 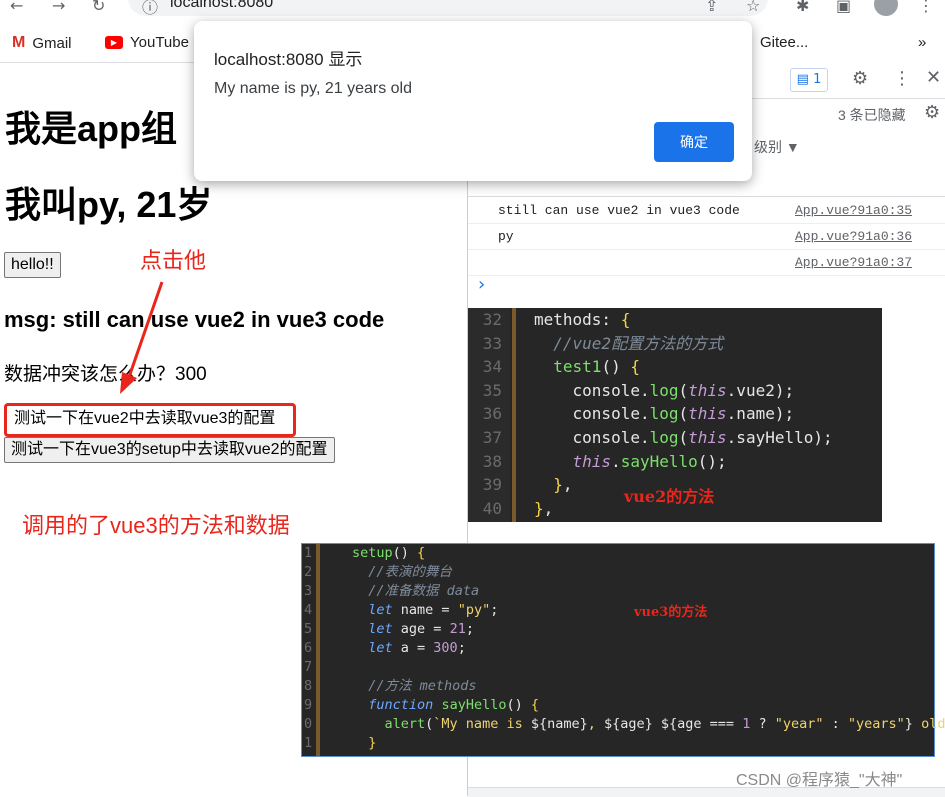 I want to click on conflict-text: 数据冲突该怎么办？300, so click(x=105, y=374).